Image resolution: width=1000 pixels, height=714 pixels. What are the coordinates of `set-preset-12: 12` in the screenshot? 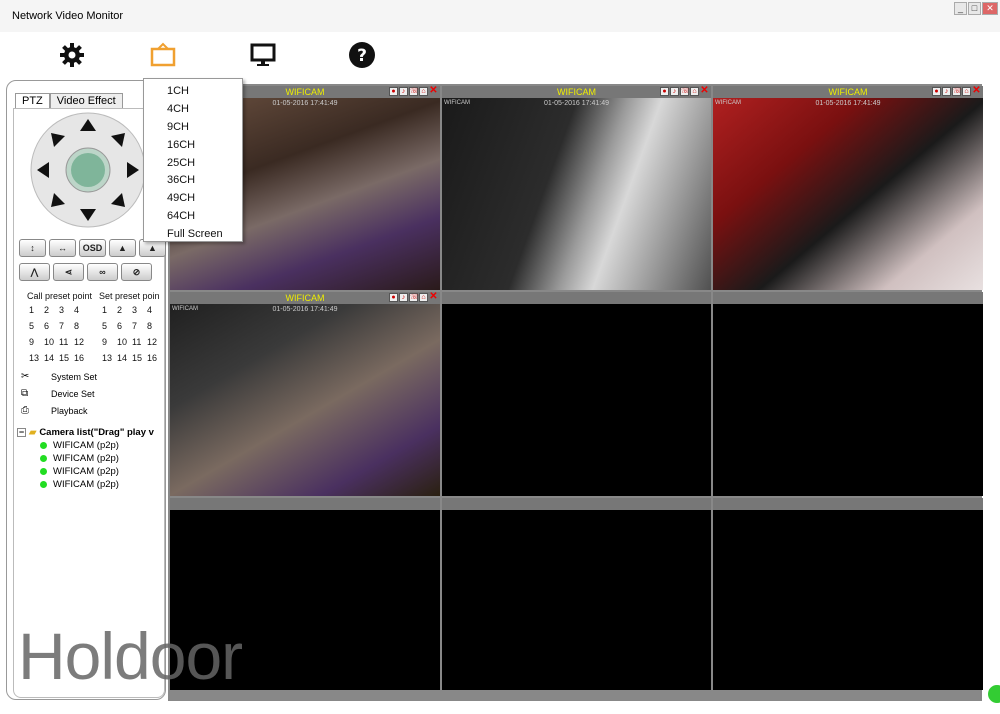 It's located at (154, 342).